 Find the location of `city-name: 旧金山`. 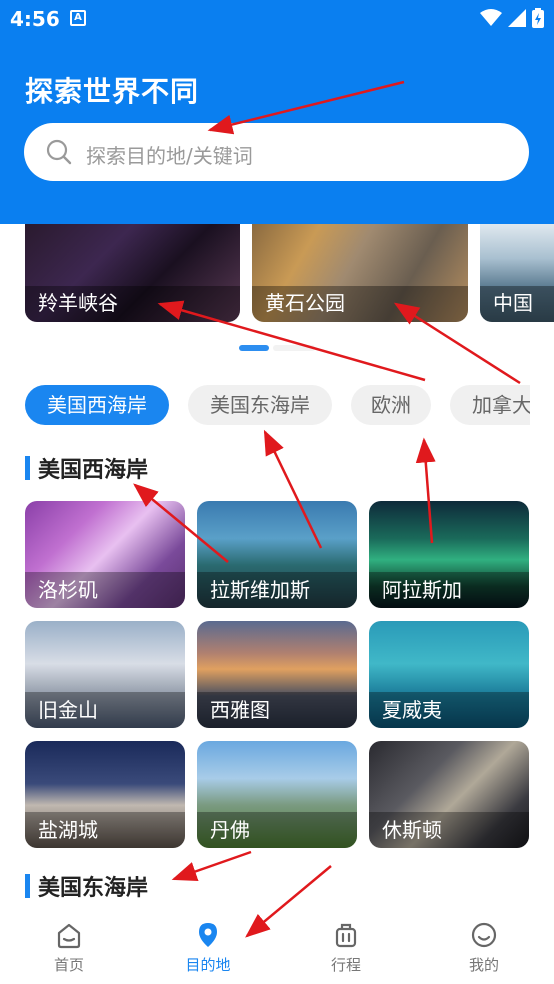

city-name: 旧金山 is located at coordinates (68, 710).